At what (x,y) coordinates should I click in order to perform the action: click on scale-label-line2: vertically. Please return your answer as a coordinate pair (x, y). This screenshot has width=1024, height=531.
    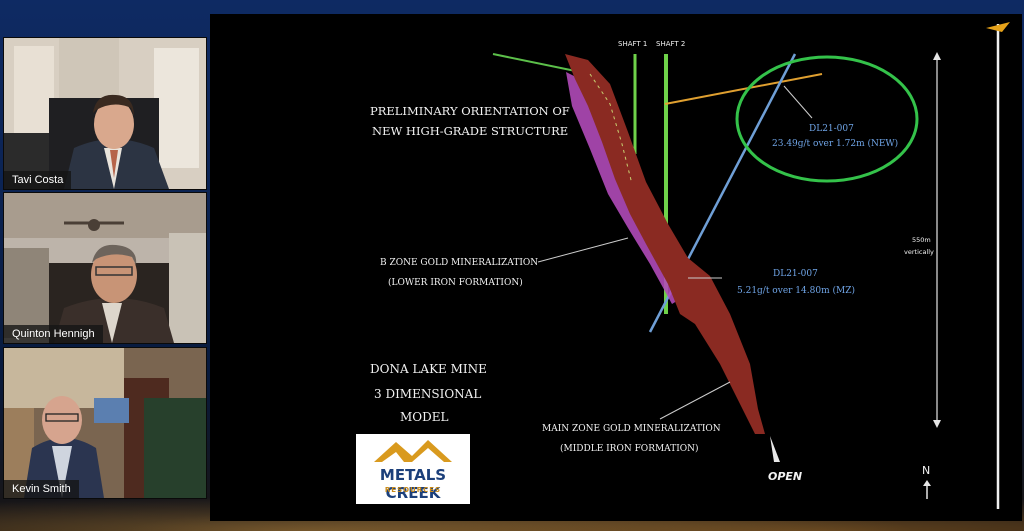
    Looking at the image, I should click on (919, 252).